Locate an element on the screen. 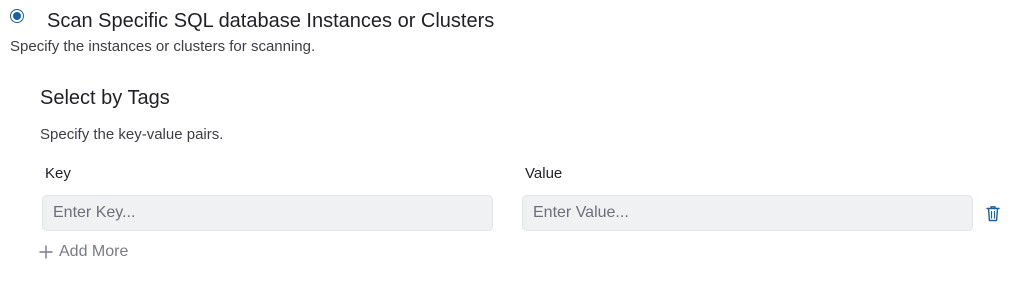 The image size is (1024, 281). value-label: Value is located at coordinates (544, 173).